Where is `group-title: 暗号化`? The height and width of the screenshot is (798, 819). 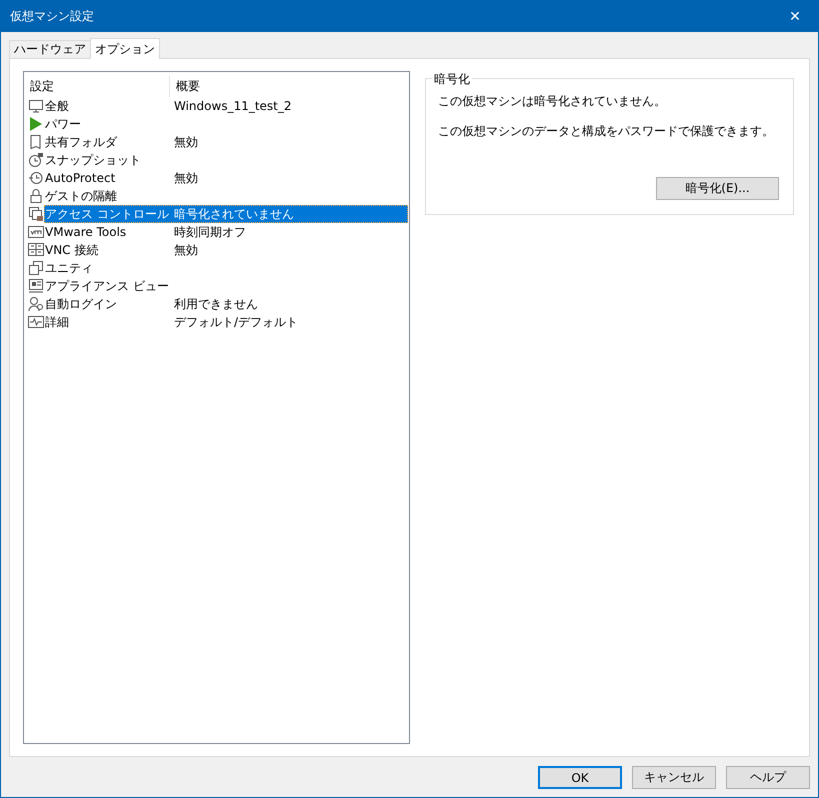 group-title: 暗号化 is located at coordinates (452, 79).